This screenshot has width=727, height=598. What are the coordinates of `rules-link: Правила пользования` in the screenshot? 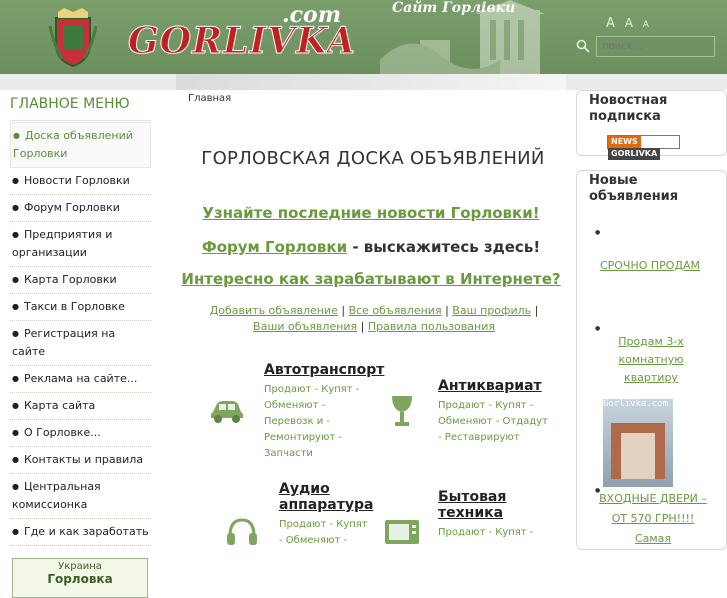 It's located at (431, 326).